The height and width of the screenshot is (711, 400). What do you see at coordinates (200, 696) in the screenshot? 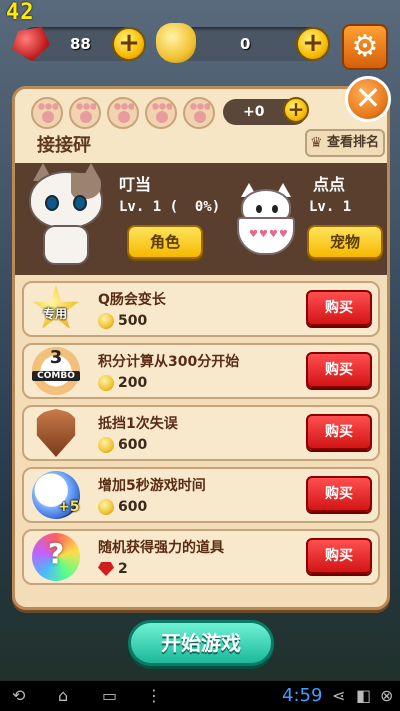
I see `system-nav-bar: ⟲ ⌂ ▭ ⋮ 4:59 ⋖ ◧ ⊗` at bounding box center [200, 696].